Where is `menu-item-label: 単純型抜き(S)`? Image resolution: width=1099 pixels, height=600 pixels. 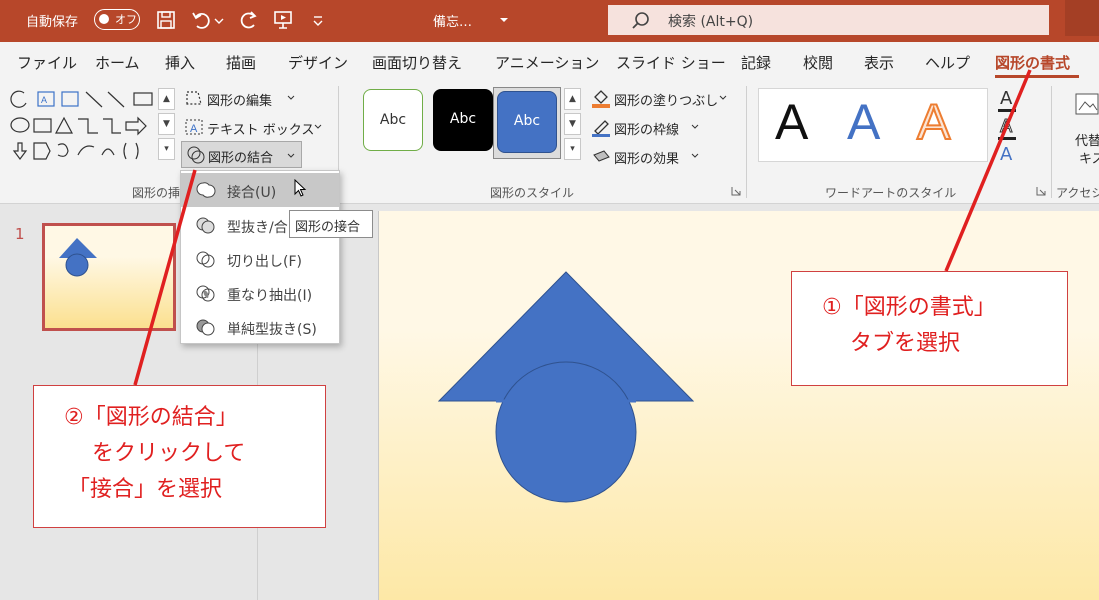
menu-item-label: 単純型抜き(S) is located at coordinates (272, 330).